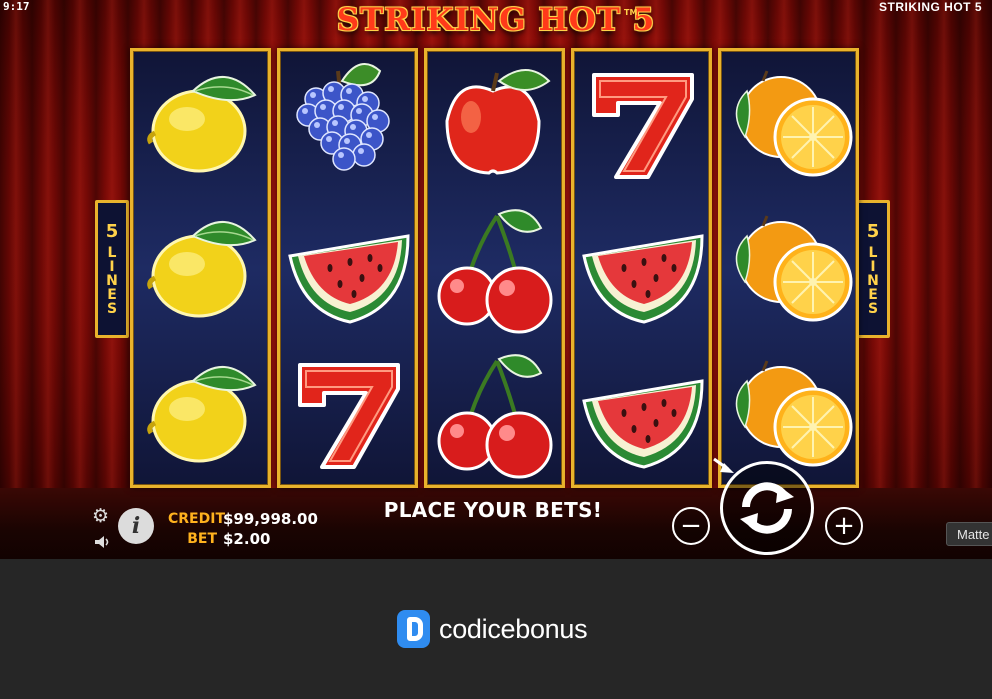 Image resolution: width=992 pixels, height=699 pixels. What do you see at coordinates (413, 629) in the screenshot?
I see `brand-logo-icon` at bounding box center [413, 629].